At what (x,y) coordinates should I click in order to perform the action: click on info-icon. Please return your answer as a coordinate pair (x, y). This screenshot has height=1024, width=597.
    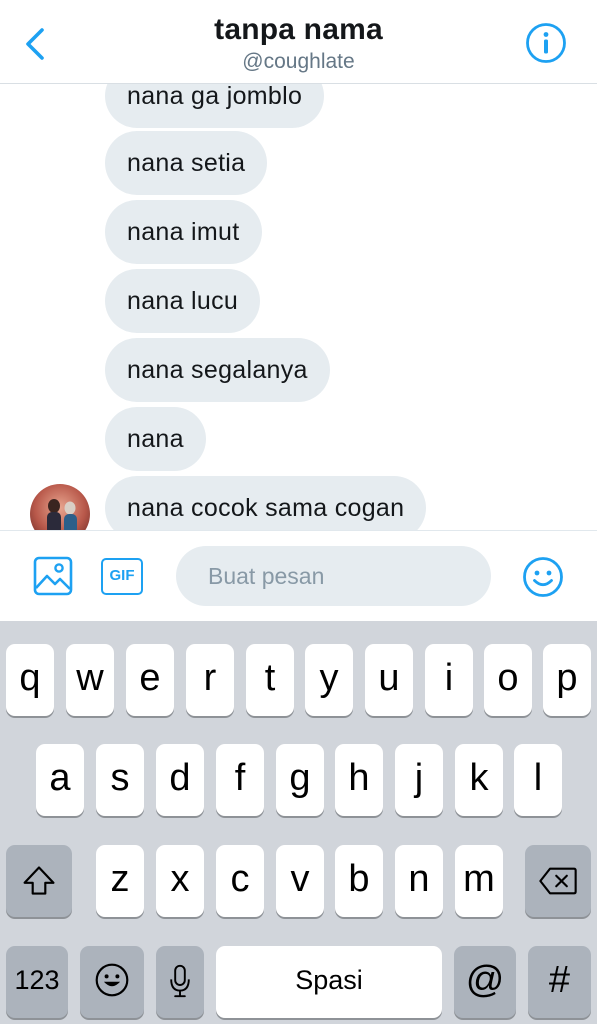
    Looking at the image, I should click on (546, 43).